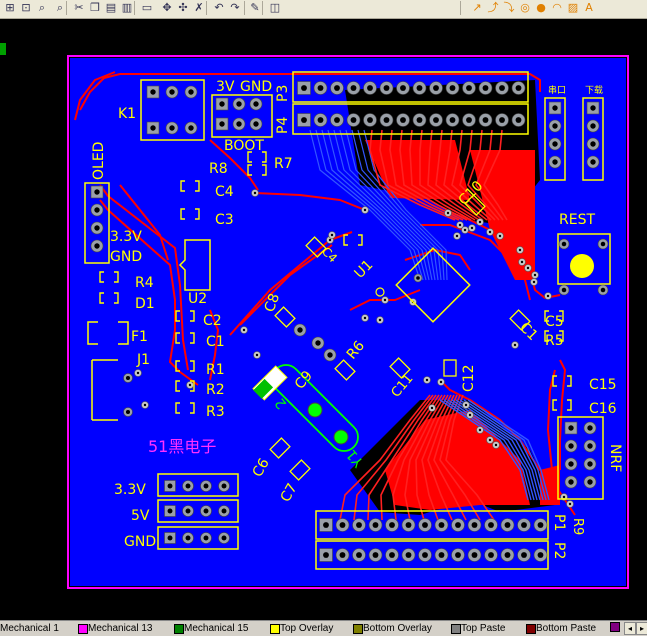 The image size is (647, 636). Describe the element at coordinates (215, 342) in the screenshot. I see `label-c1: C1` at that location.